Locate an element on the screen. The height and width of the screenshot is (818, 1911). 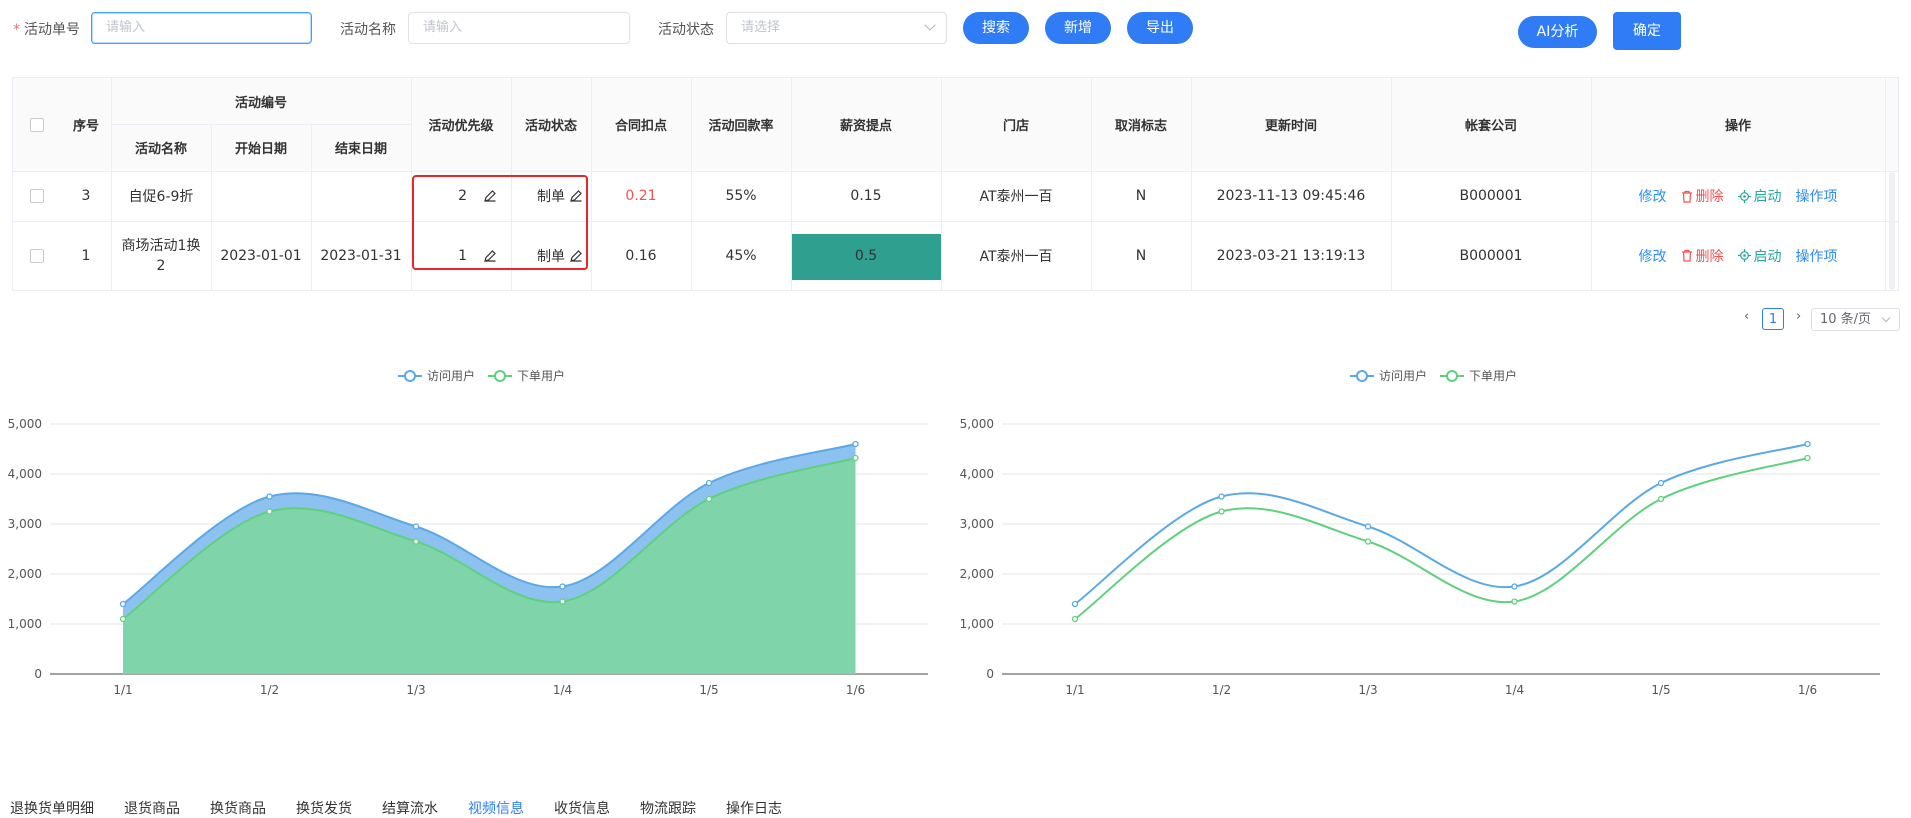
next-page-button: › is located at coordinates (1798, 316).